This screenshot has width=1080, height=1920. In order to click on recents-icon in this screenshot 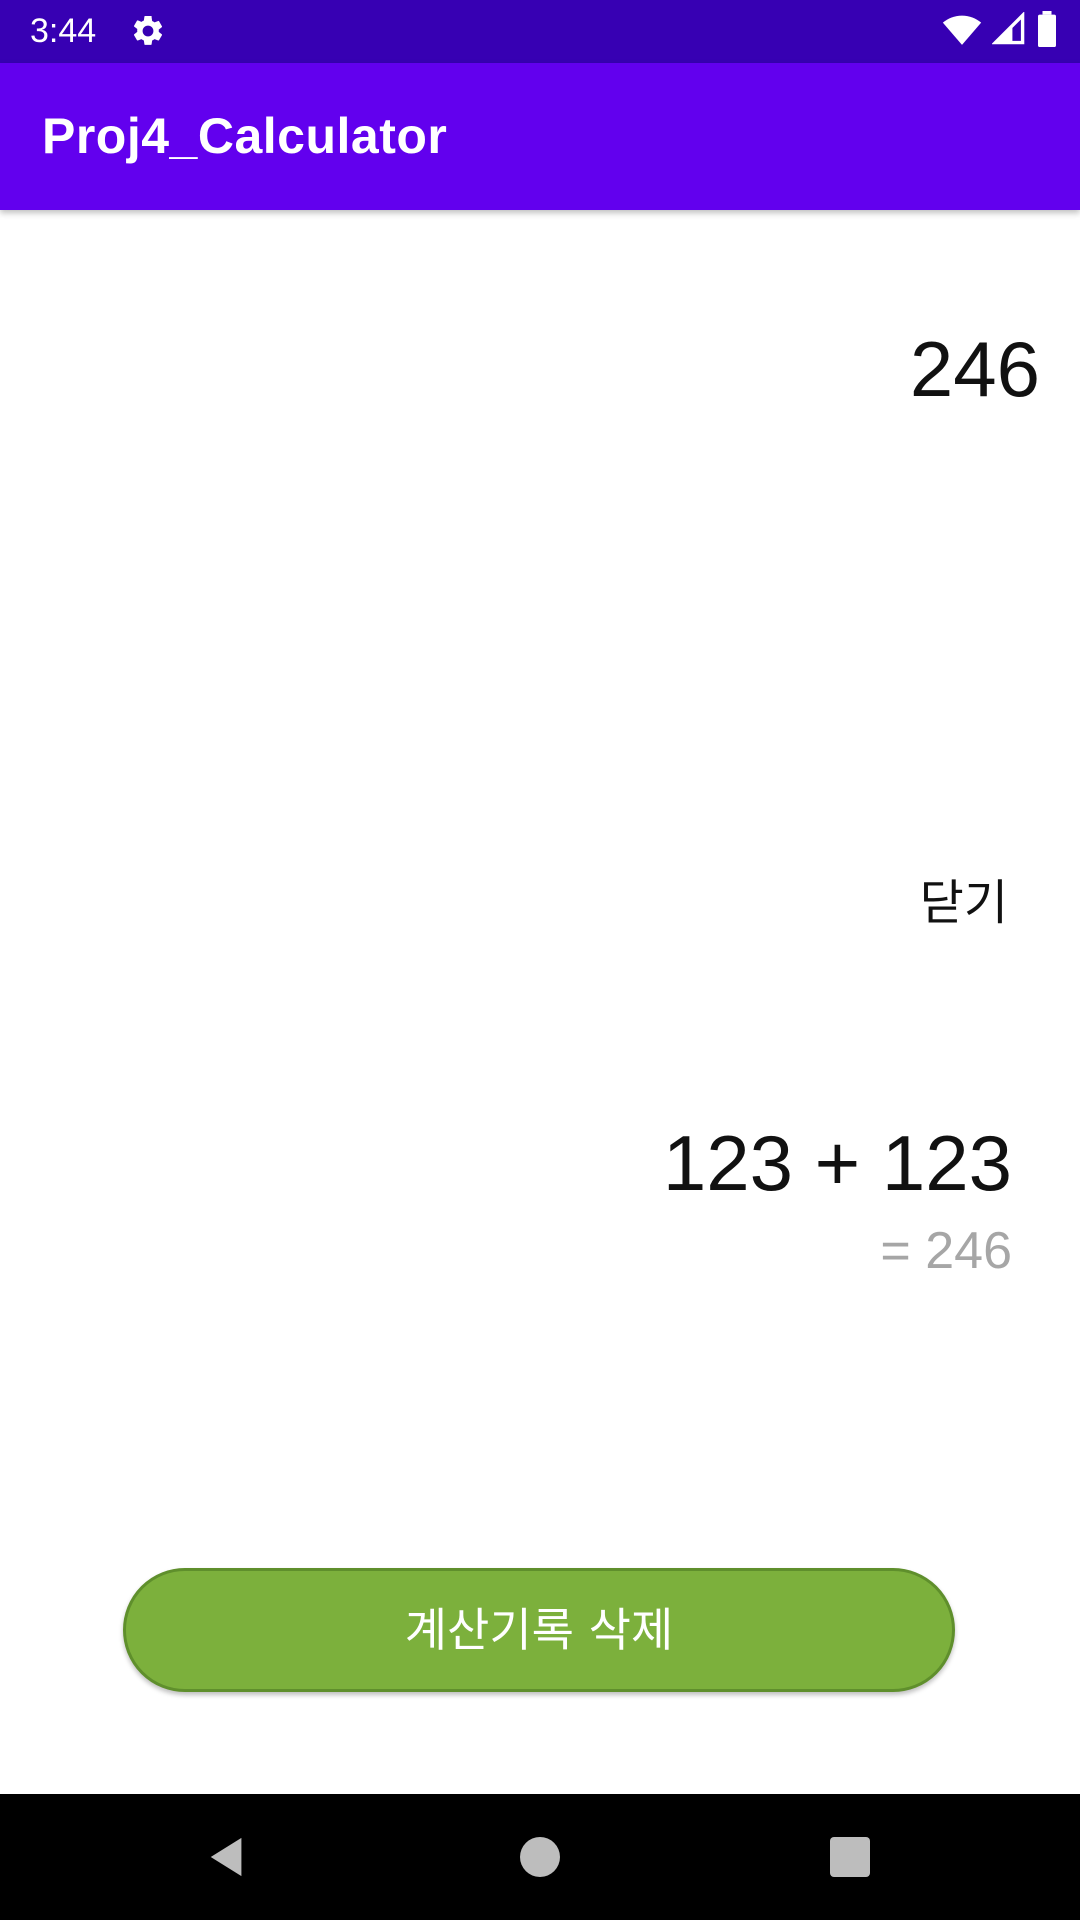, I will do `click(850, 1857)`.